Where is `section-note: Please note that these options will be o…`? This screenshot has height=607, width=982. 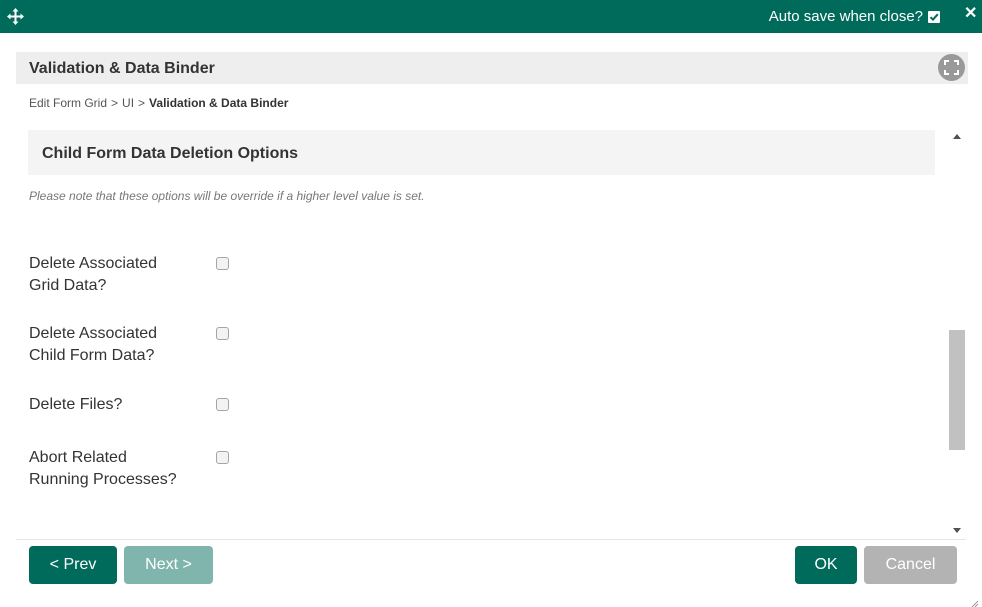 section-note: Please note that these options will be o… is located at coordinates (227, 196).